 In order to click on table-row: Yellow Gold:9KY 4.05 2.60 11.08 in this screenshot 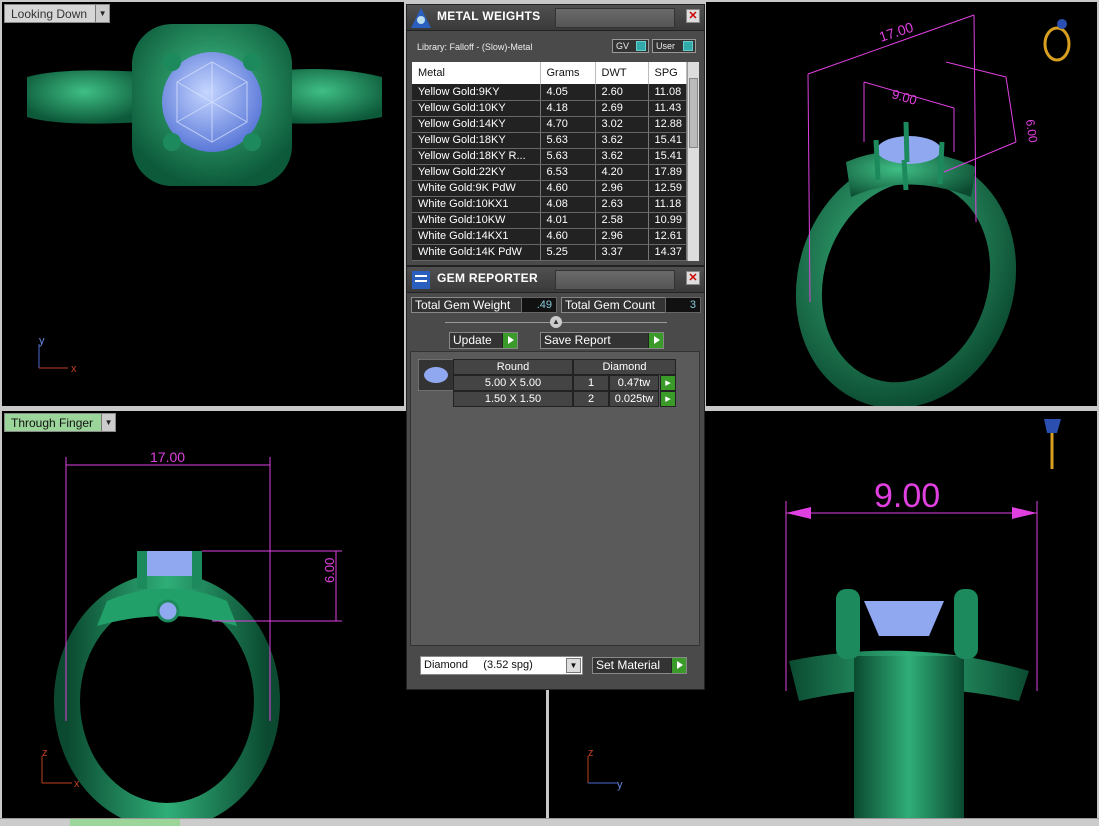, I will do `click(549, 92)`.